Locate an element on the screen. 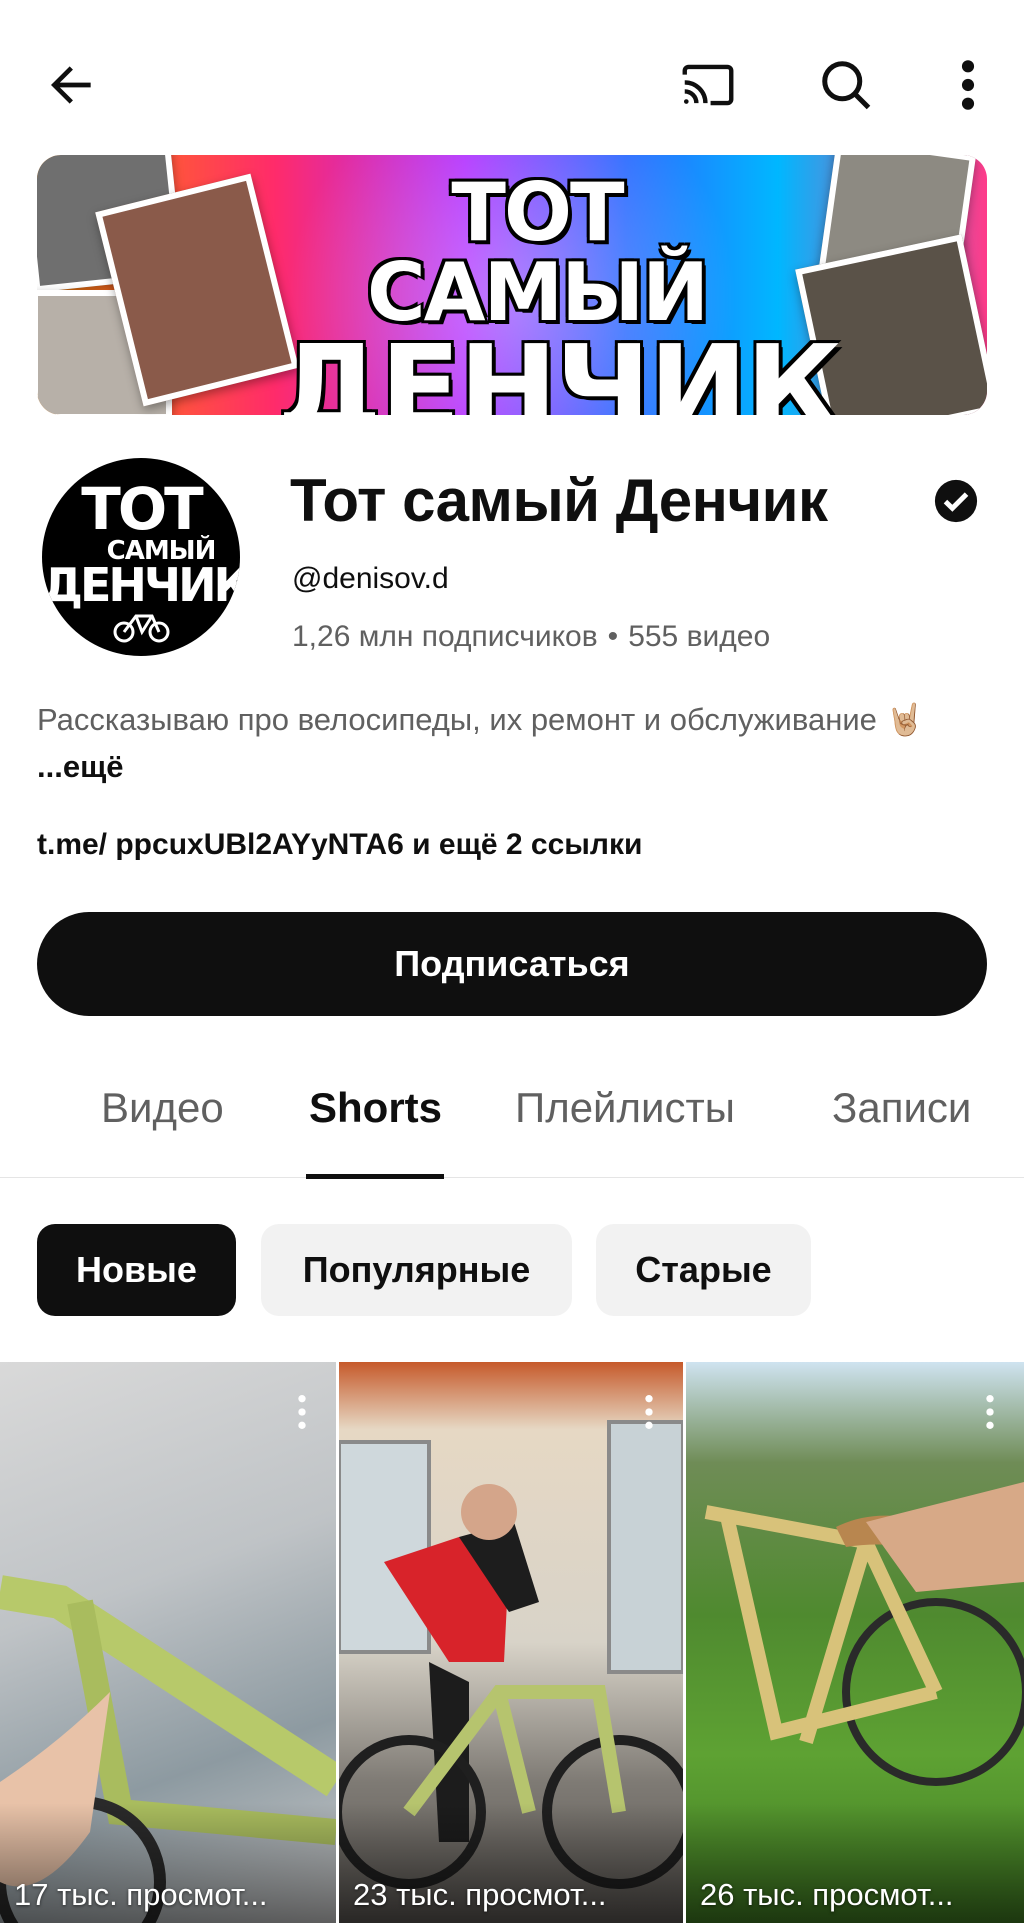  banner-logo-text: ТОТ САМЫЙ ДЕНЧИК is located at coordinates (559, 291).